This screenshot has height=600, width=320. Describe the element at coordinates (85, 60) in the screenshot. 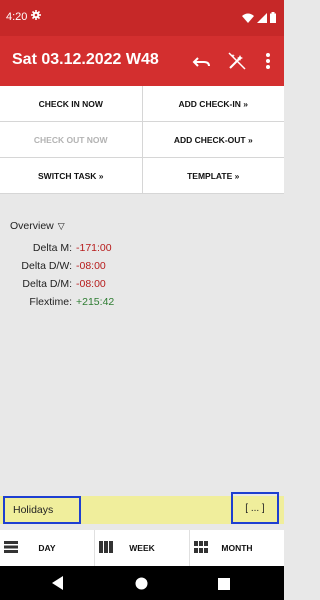

I see `page-title: Sat 03.12.2022 W48` at that location.